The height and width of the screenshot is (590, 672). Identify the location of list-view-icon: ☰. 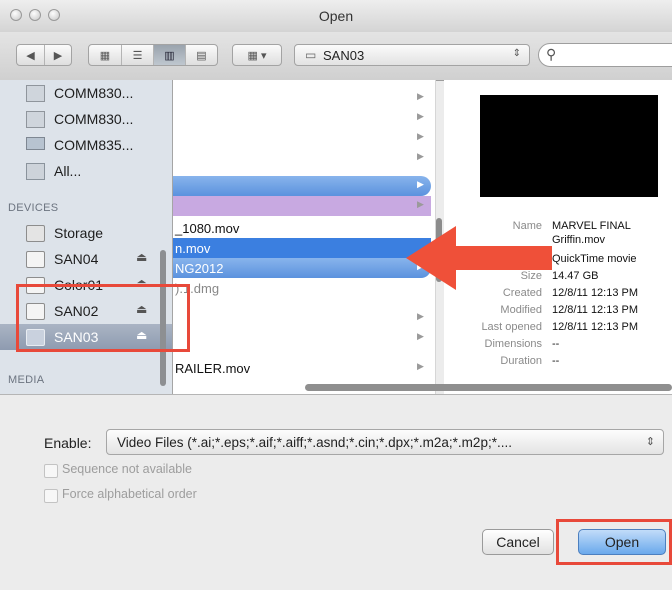
(137, 55).